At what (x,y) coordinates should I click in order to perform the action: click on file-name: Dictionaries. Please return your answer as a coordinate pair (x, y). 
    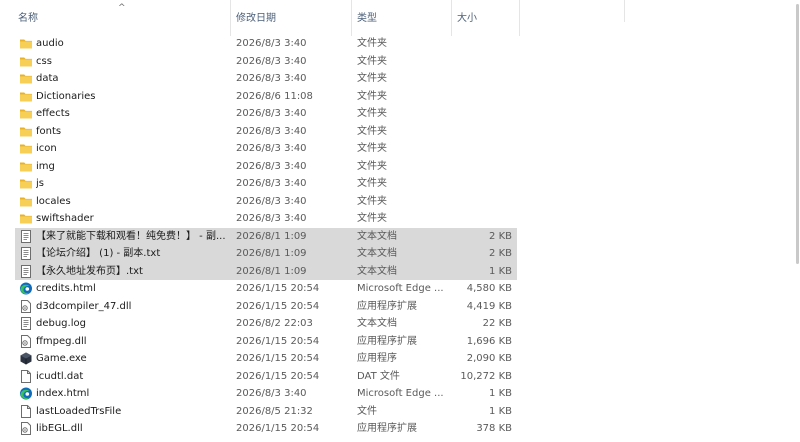
    Looking at the image, I should click on (133, 97).